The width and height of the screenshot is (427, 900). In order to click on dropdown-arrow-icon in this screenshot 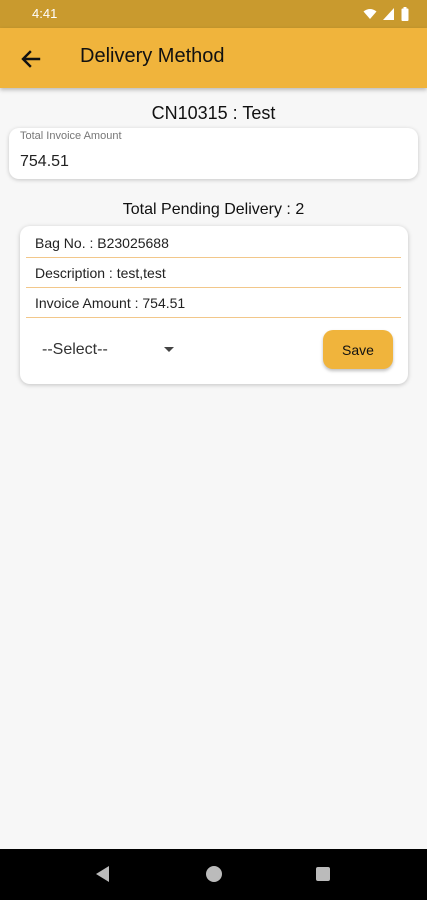, I will do `click(169, 349)`.